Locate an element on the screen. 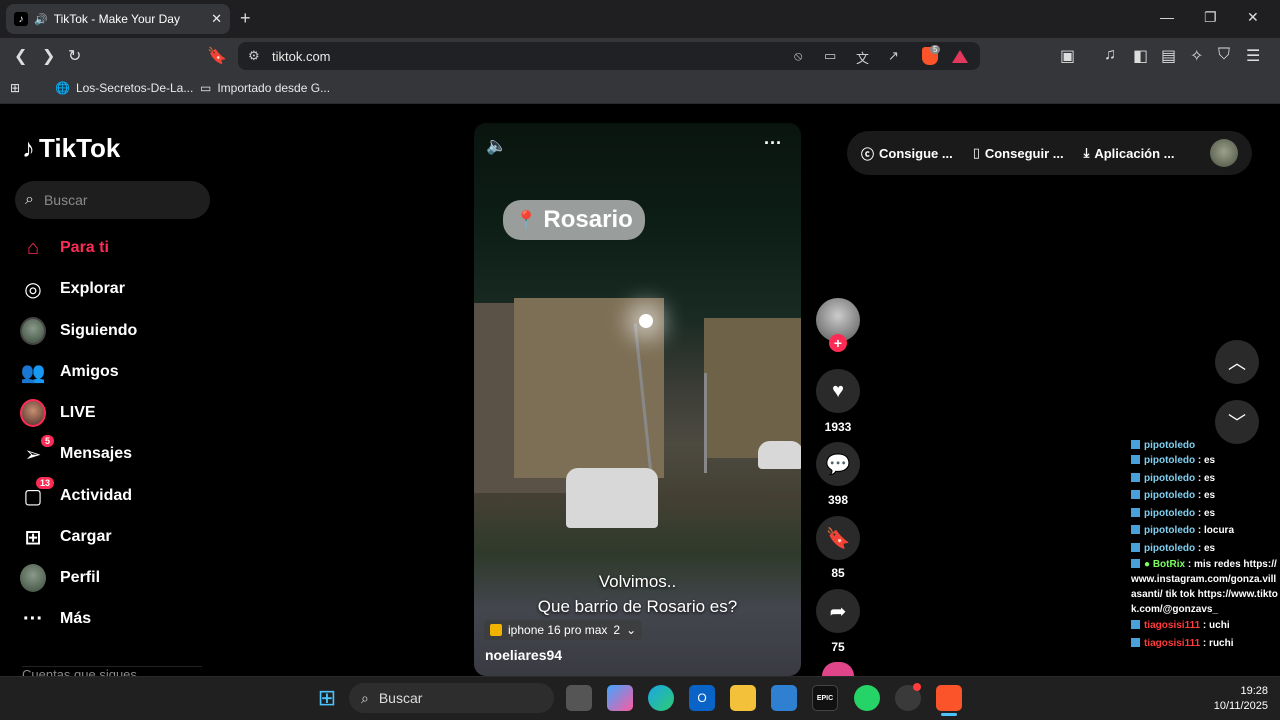 Image resolution: width=1280 pixels, height=720 pixels. next-video-button: ﹀ is located at coordinates (1237, 422).